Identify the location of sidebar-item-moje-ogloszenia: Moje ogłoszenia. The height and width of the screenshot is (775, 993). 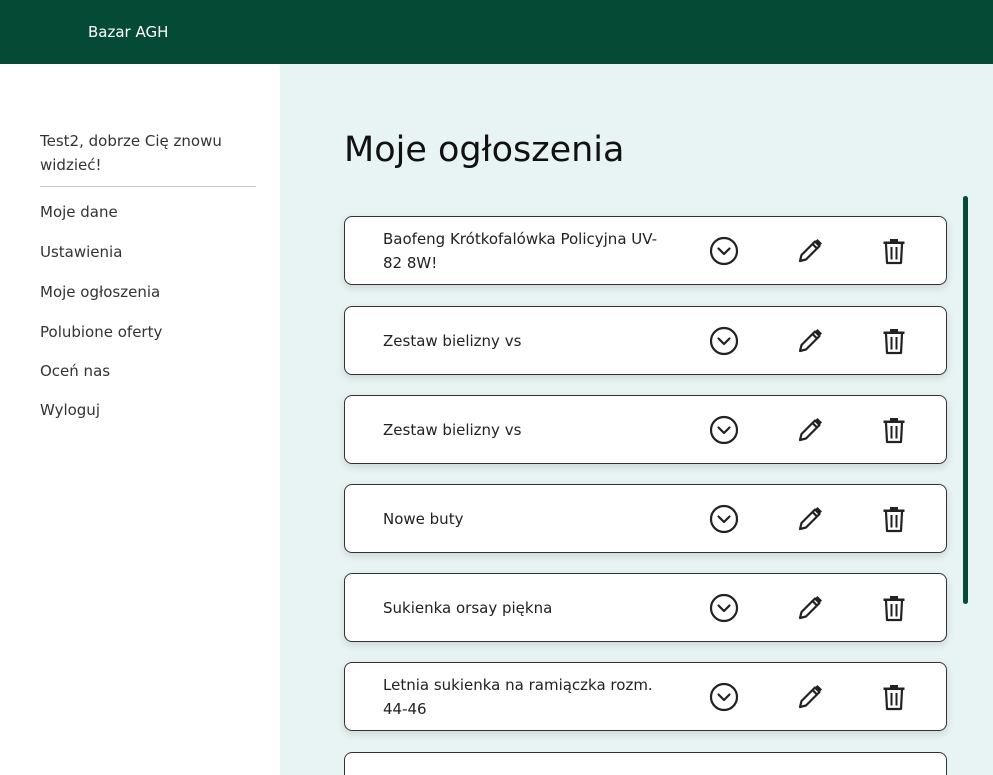
(100, 292).